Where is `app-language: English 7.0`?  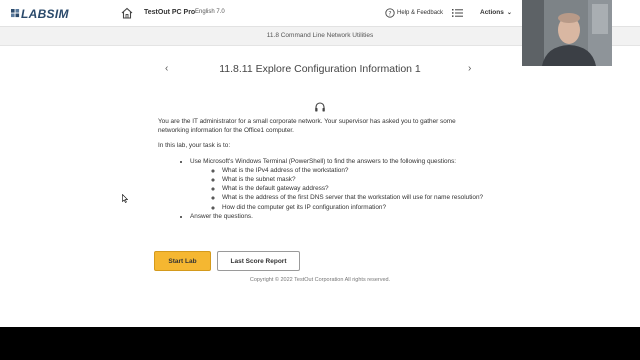 app-language: English 7.0 is located at coordinates (210, 12).